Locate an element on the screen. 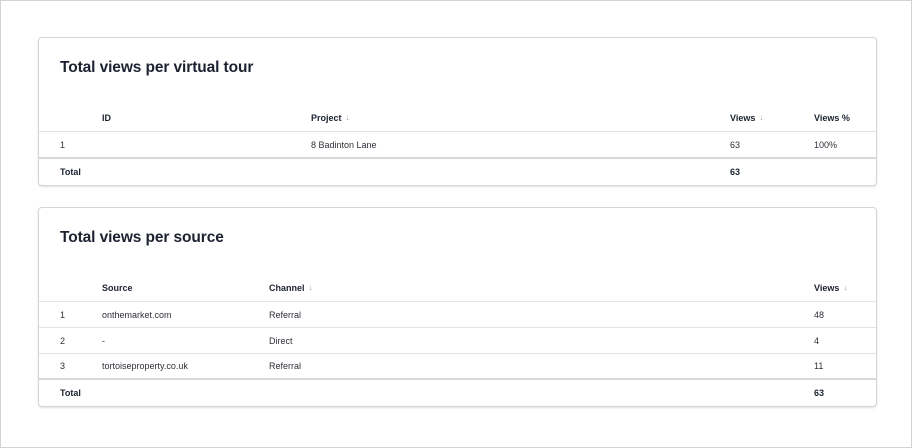 The width and height of the screenshot is (912, 448). header-project: Project ↓ is located at coordinates (330, 117).